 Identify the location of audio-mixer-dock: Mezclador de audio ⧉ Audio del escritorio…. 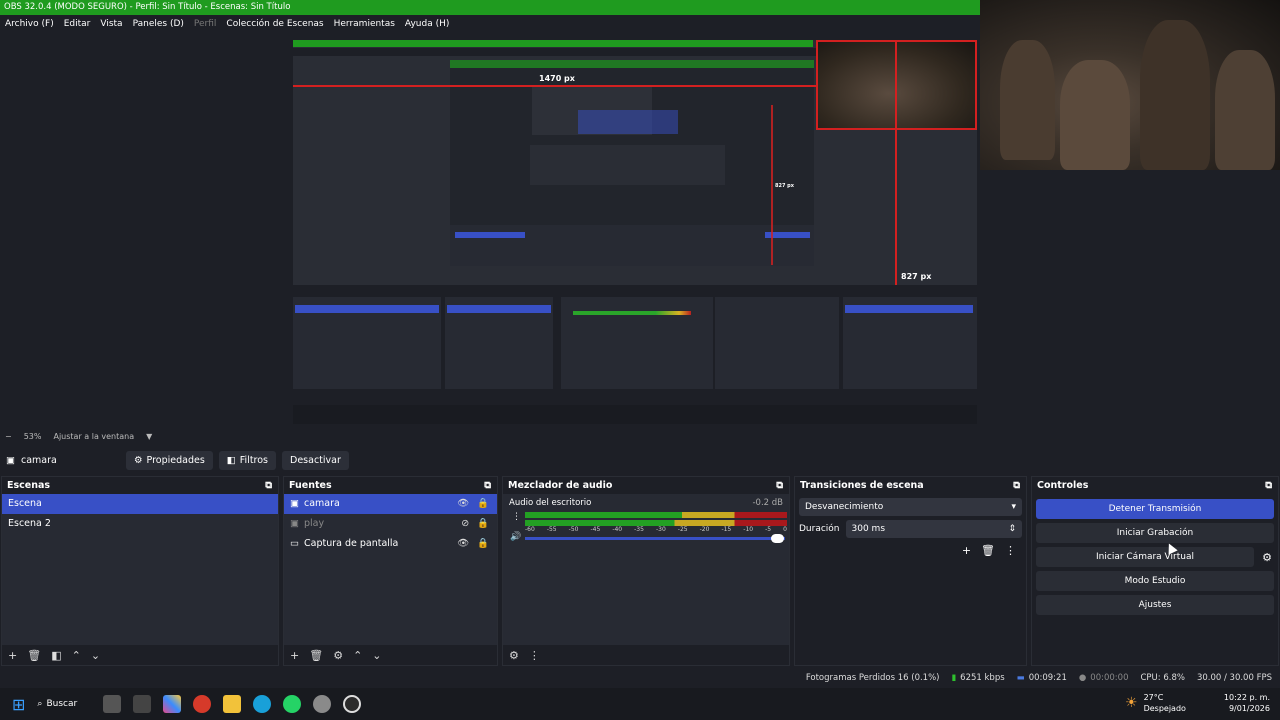
(646, 571).